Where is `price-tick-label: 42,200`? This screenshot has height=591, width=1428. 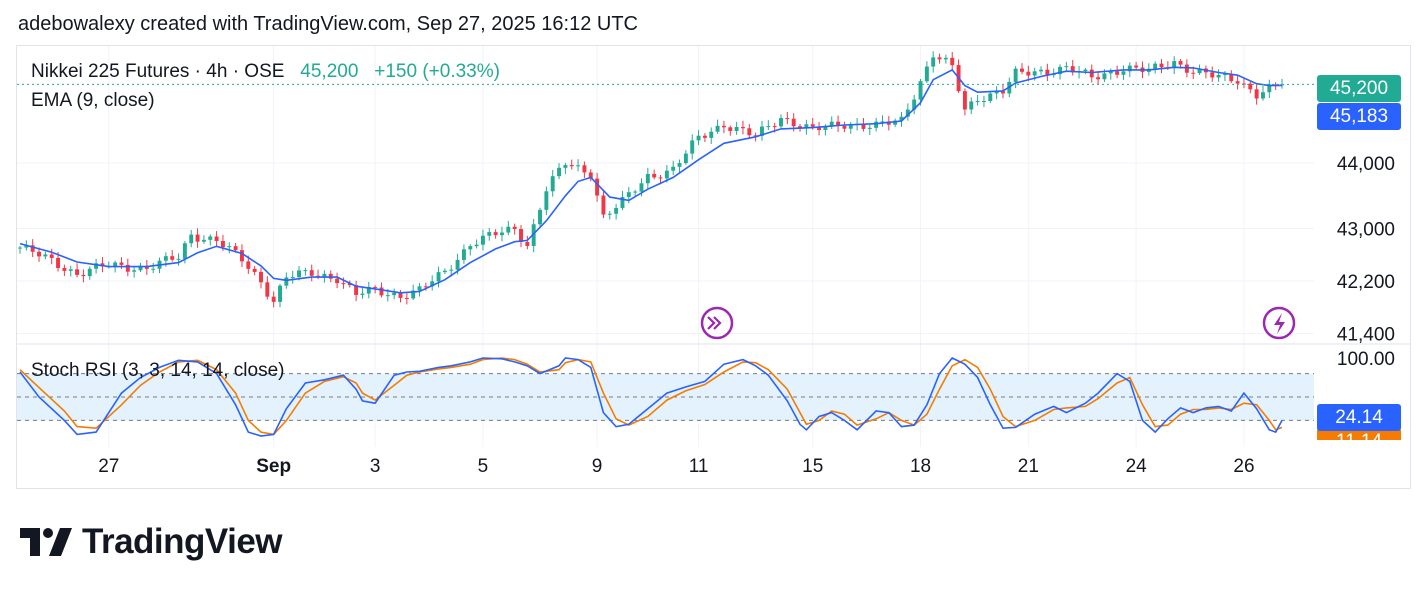 price-tick-label: 42,200 is located at coordinates (1366, 282).